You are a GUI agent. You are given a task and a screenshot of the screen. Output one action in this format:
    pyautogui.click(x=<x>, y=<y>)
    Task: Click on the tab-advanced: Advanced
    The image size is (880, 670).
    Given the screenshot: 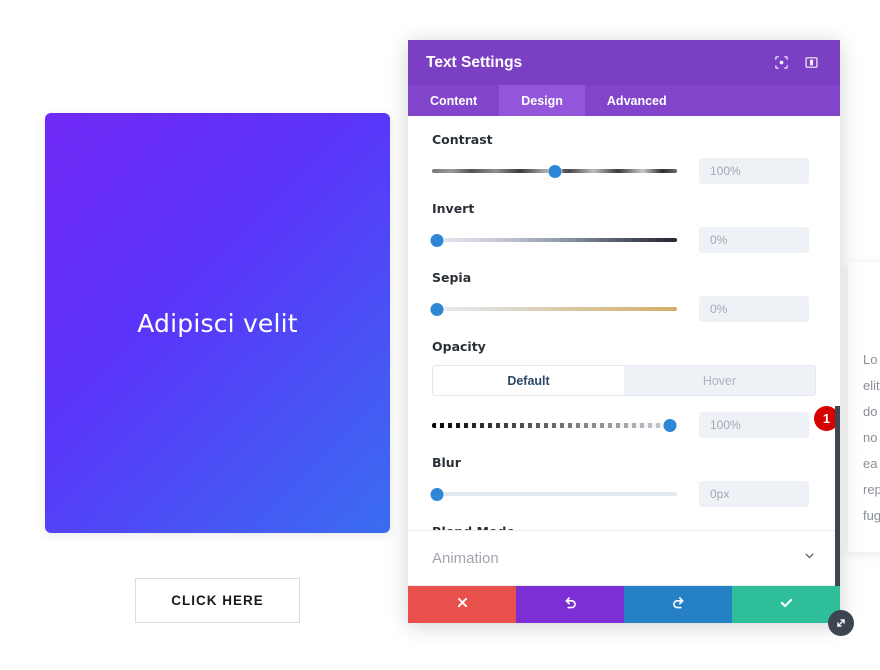 What is the action you would take?
    pyautogui.click(x=637, y=100)
    